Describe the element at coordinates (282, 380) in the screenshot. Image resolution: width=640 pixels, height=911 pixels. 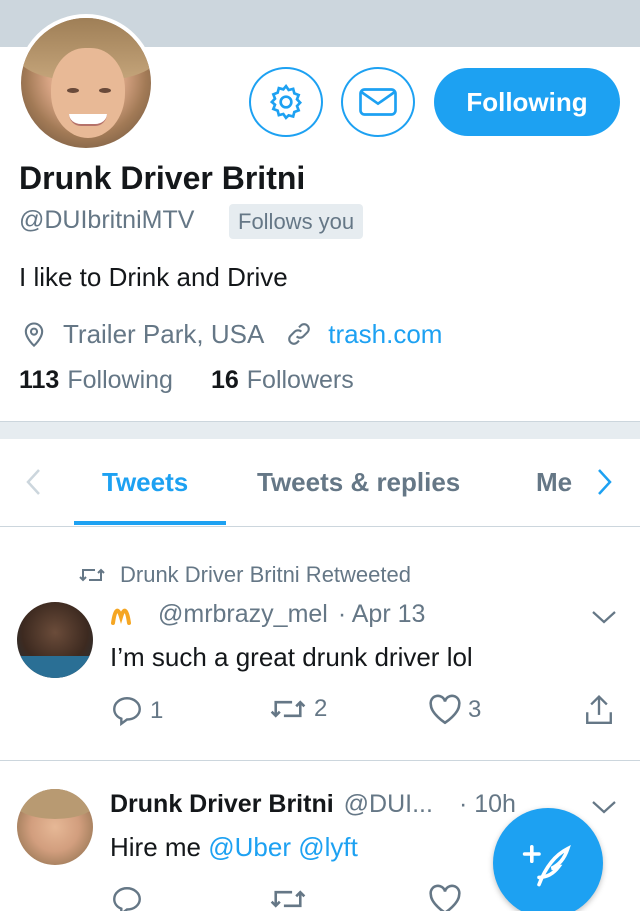
I see `followers-count: 16 Followers` at that location.